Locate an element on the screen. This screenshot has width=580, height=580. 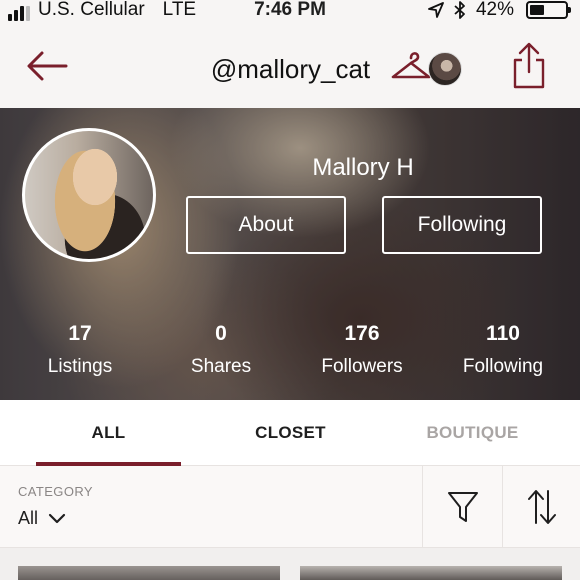
battery-percent: 42% is located at coordinates (494, 10).